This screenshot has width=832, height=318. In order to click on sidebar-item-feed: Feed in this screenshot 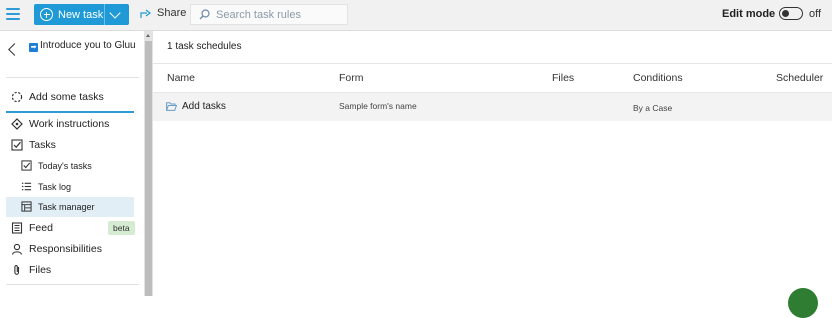, I will do `click(32, 228)`.